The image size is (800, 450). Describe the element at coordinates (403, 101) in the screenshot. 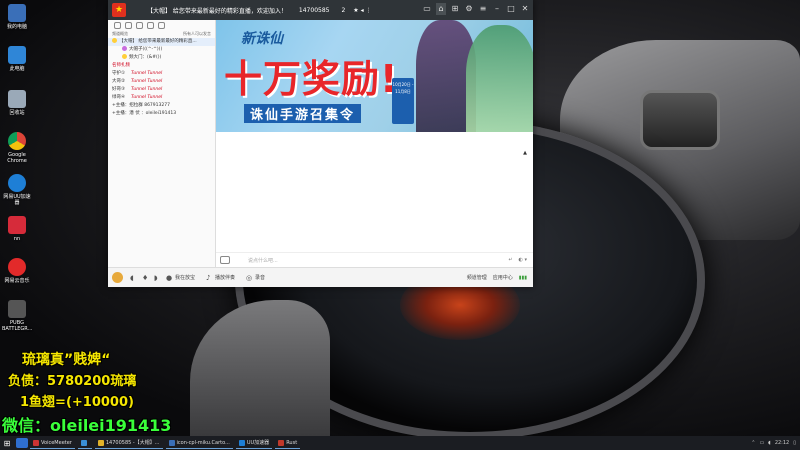

I see `banner-date-badge: 10月20日 - 11月8日` at that location.